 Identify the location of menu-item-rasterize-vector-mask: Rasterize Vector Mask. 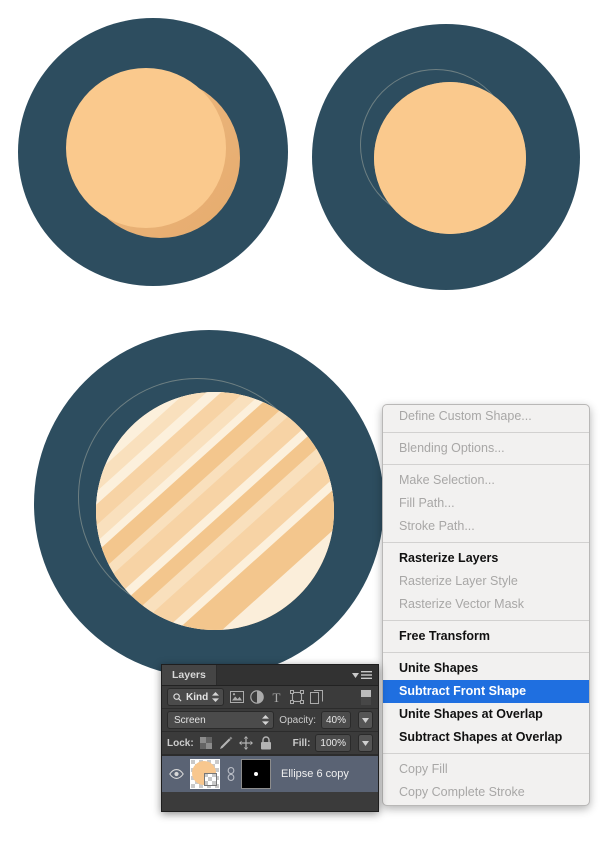
(462, 604).